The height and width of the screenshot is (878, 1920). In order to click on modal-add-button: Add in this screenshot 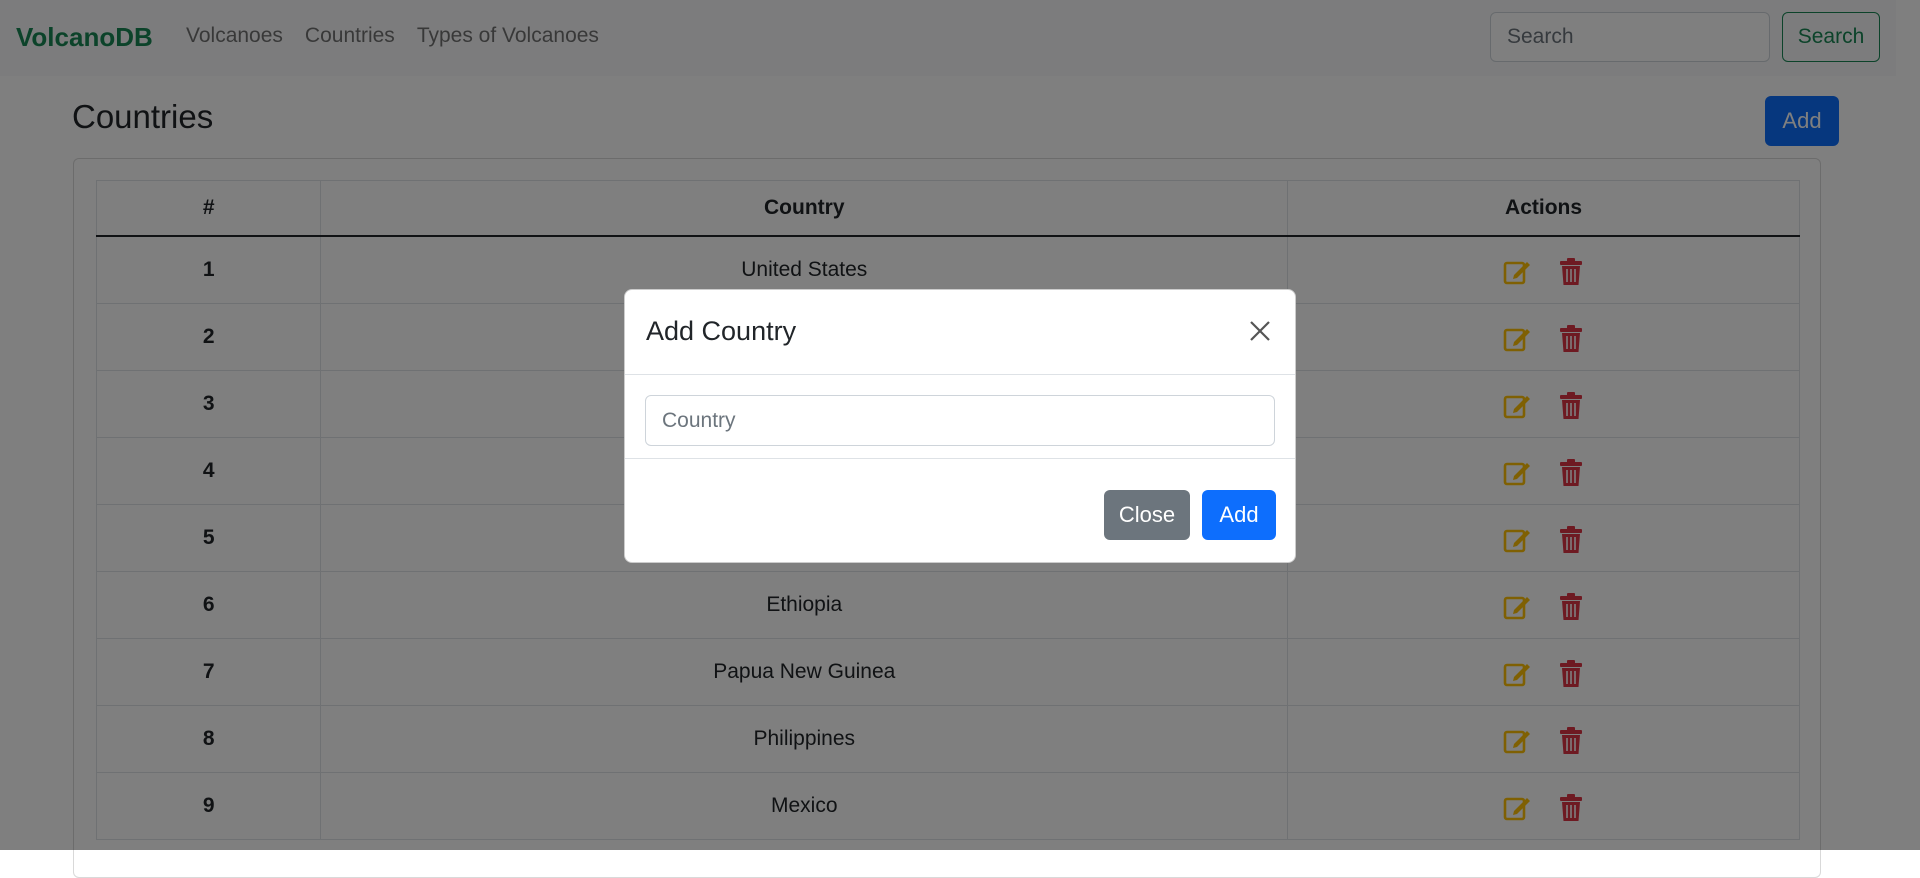, I will do `click(1239, 515)`.